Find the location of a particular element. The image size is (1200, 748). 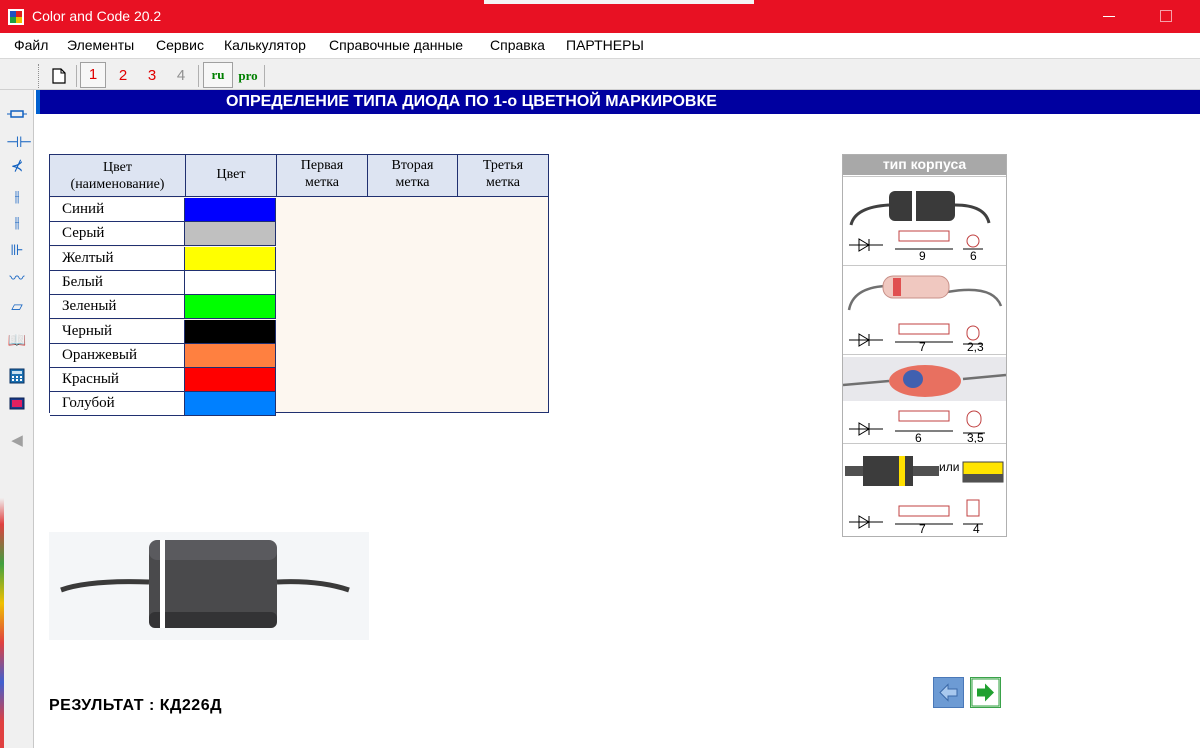

arrow-left-icon is located at coordinates (948, 692).